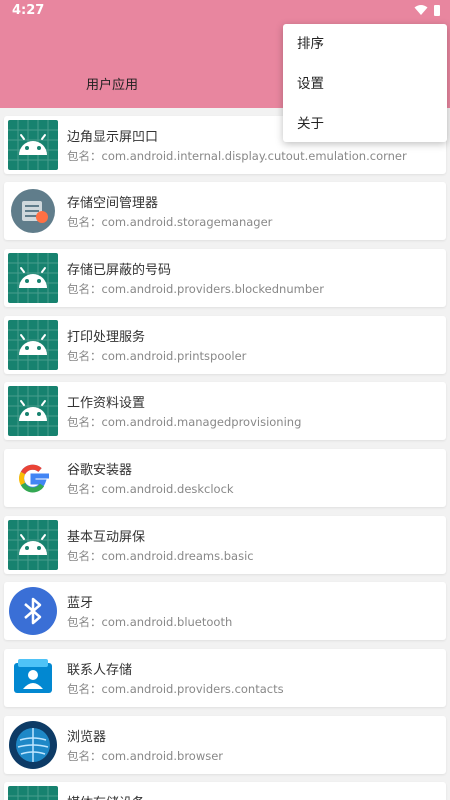 This screenshot has height=800, width=450. Describe the element at coordinates (225, 345) in the screenshot. I see `app-card: 打印处理服务 包名：com.android.printspooler` at that location.